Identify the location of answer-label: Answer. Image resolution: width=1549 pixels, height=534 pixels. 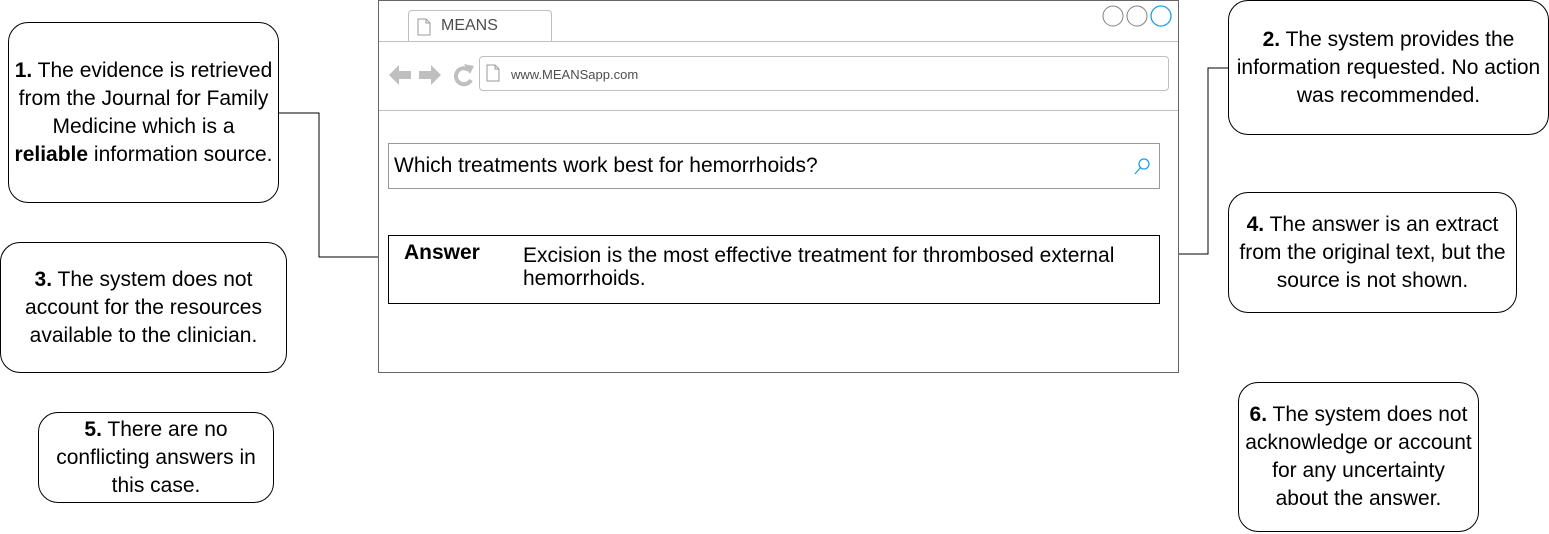
(442, 252).